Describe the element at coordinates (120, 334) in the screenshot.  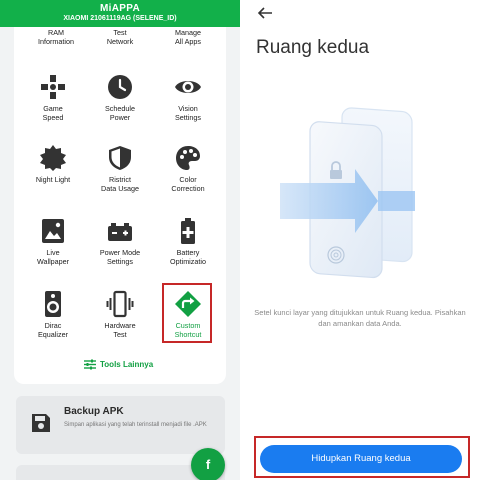
I see `tile-label-2: Test` at that location.